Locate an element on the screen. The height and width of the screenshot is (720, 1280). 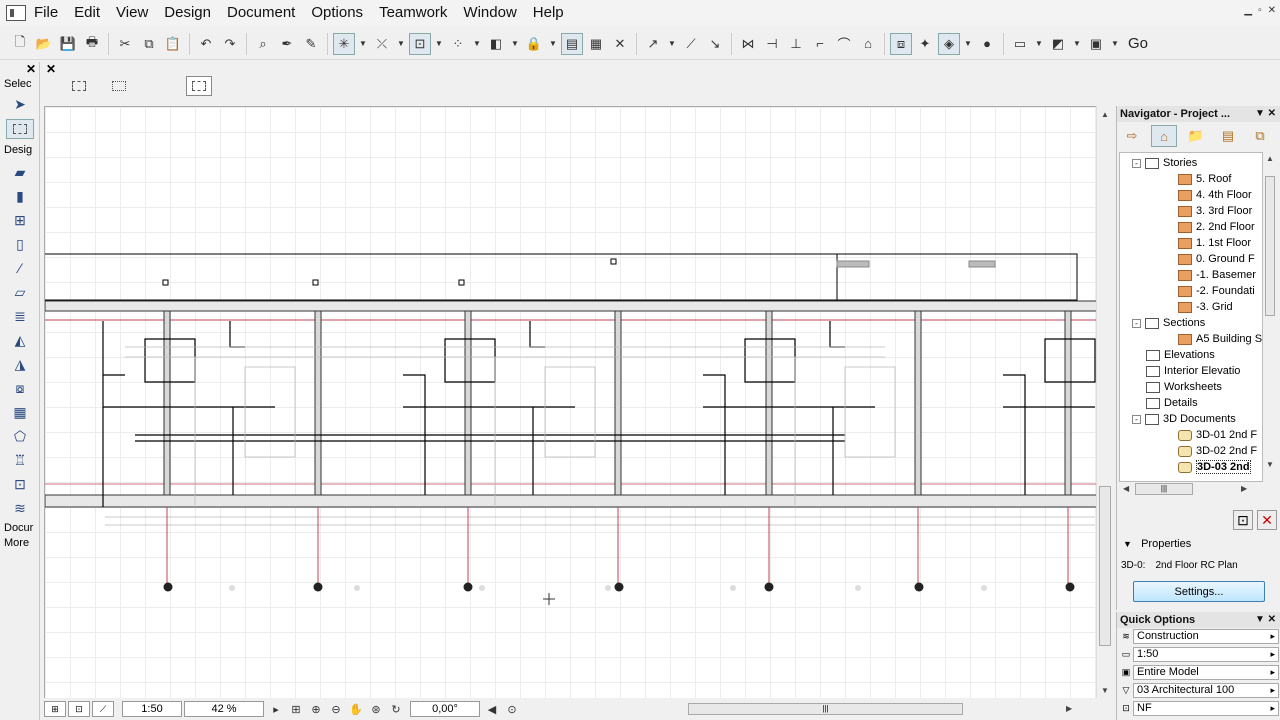
curtain-wall-tool-icon: ▦ is located at coordinates (20, 412).